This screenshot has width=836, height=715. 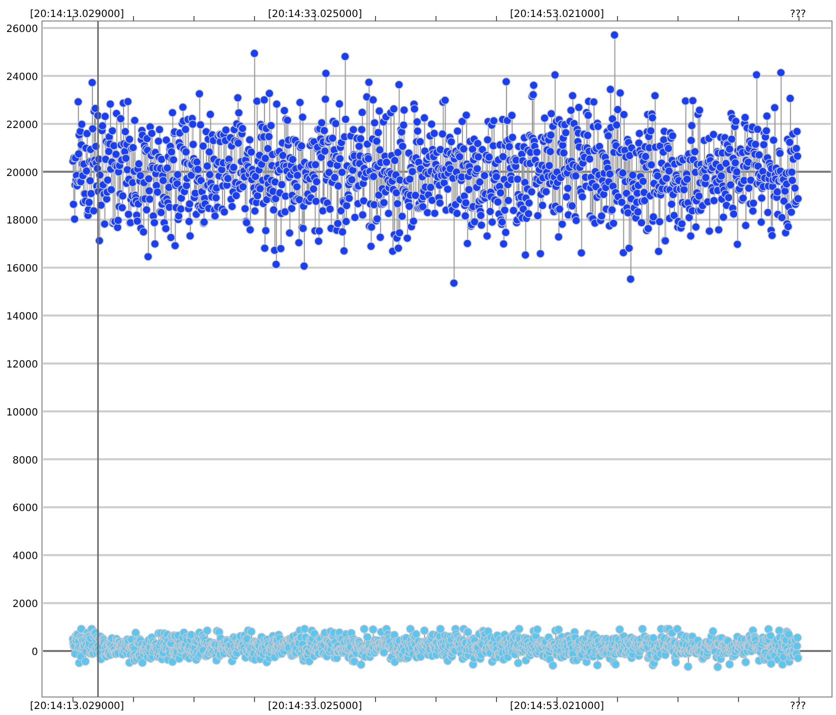 What do you see at coordinates (25, 460) in the screenshot?
I see `y-axis-label: 8000` at bounding box center [25, 460].